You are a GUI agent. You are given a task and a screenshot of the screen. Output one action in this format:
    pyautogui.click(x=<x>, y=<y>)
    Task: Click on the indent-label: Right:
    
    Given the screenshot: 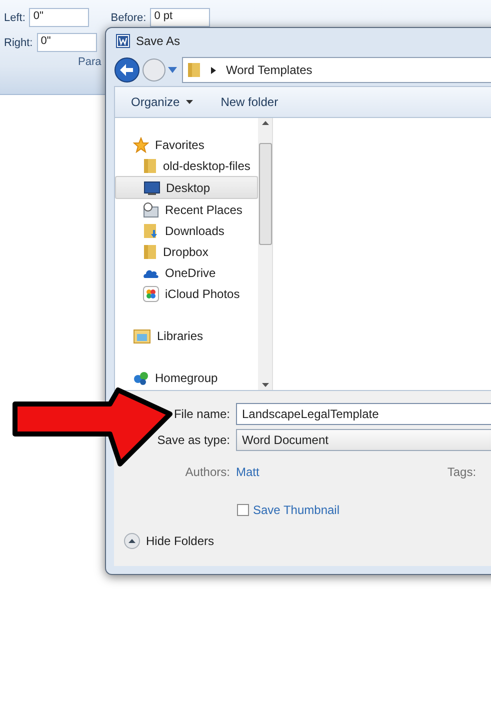 What is the action you would take?
    pyautogui.click(x=18, y=42)
    